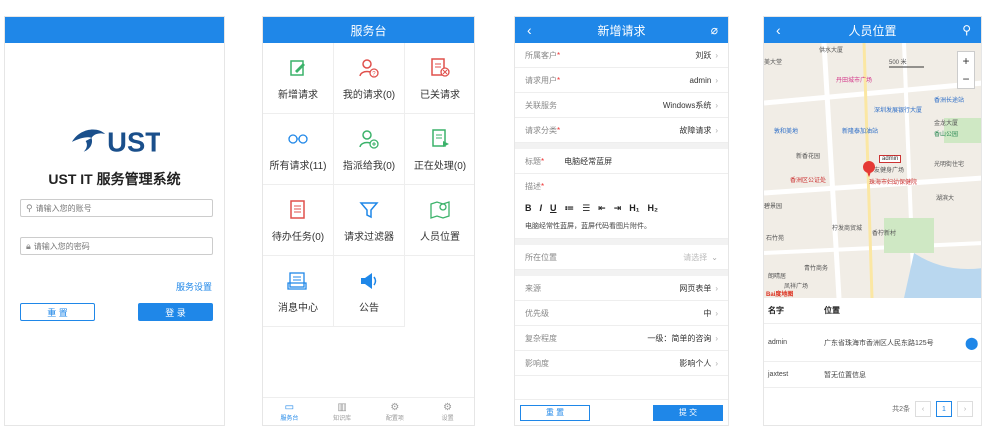 Image resolution: width=989 pixels, height=443 pixels. I want to click on login-button: 登 录, so click(175, 312).